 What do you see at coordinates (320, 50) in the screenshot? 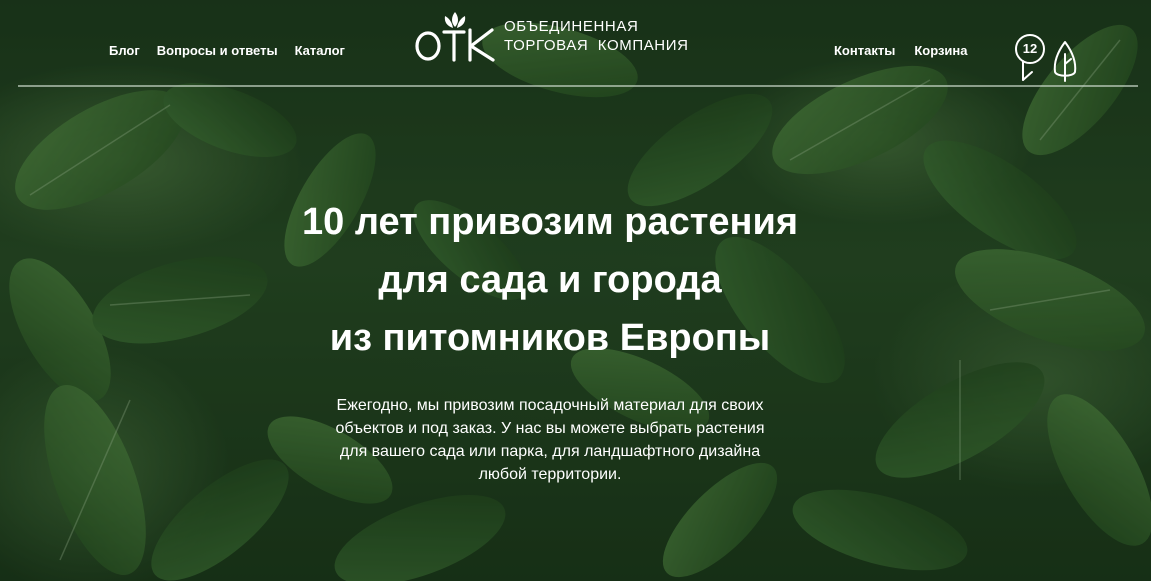
I see `nav-link-catalog: Каталог` at bounding box center [320, 50].